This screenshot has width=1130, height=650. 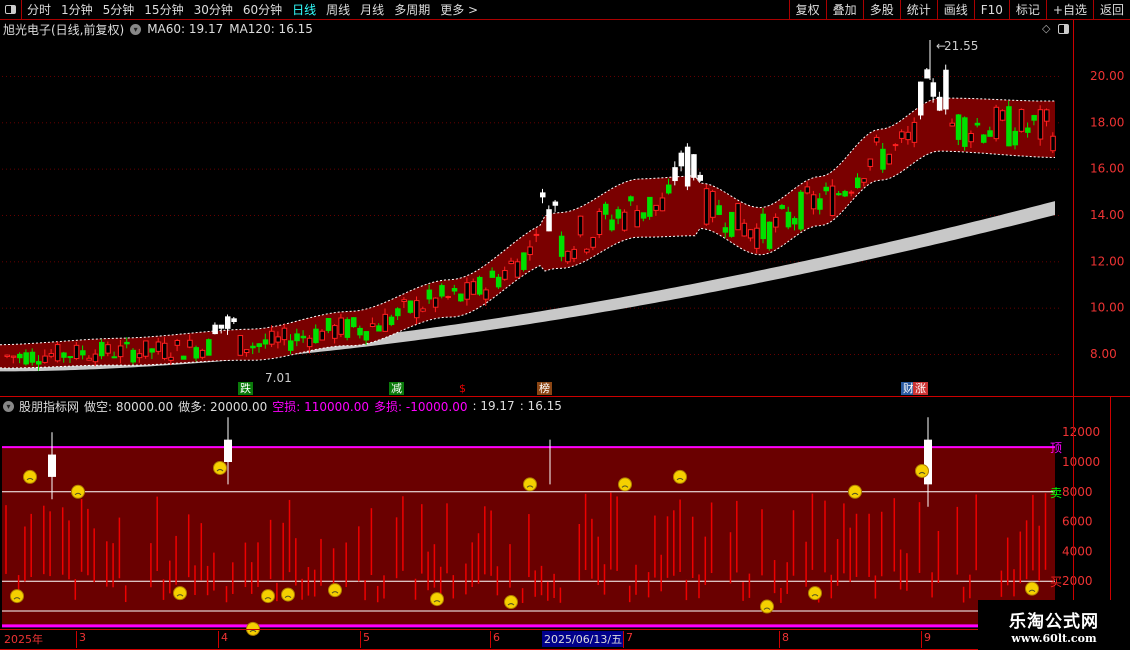 What do you see at coordinates (77, 9) in the screenshot?
I see `period-tab: 1分钟` at bounding box center [77, 9].